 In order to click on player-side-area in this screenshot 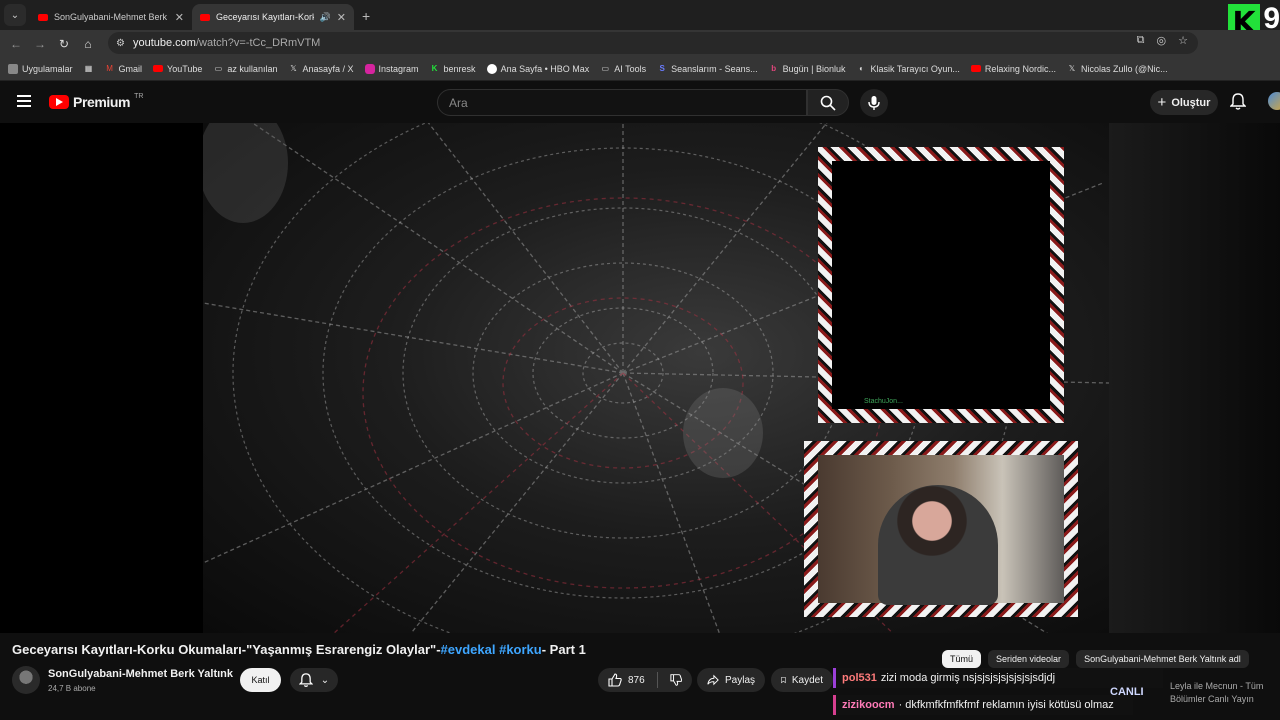, I will do `click(1194, 378)`.